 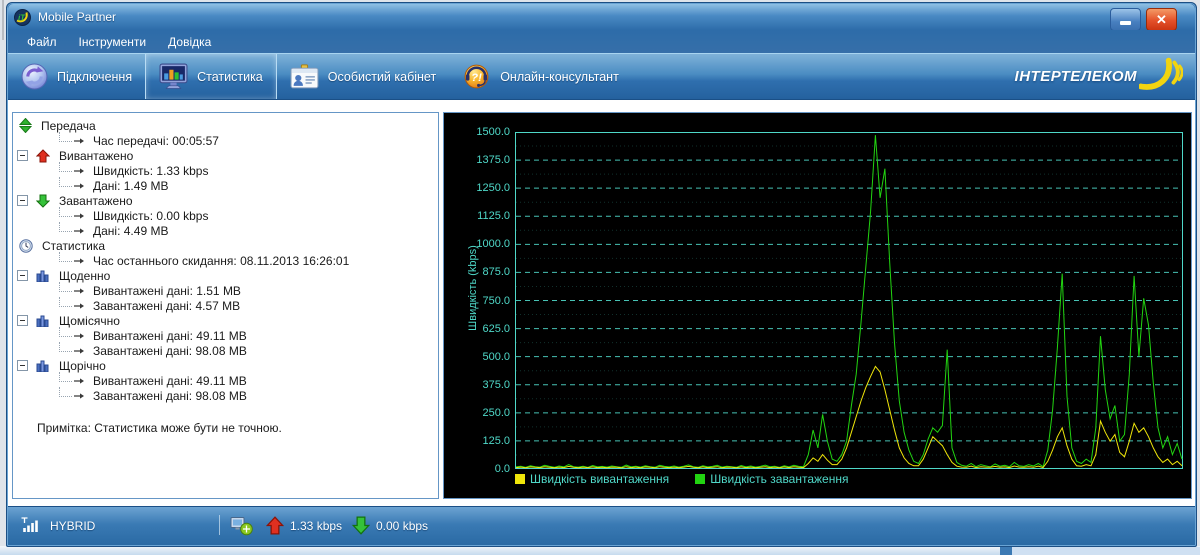 What do you see at coordinates (496, 356) in the screenshot?
I see `y-tick-label: 500.0` at bounding box center [496, 356].